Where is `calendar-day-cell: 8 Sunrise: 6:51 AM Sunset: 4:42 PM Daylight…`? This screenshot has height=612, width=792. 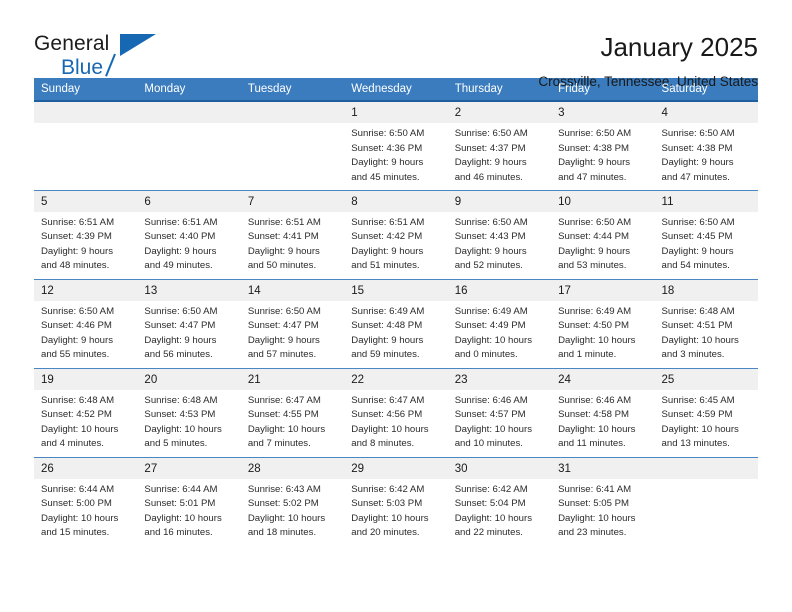 calendar-day-cell: 8 Sunrise: 6:51 AM Sunset: 4:42 PM Daylight… is located at coordinates (396, 234).